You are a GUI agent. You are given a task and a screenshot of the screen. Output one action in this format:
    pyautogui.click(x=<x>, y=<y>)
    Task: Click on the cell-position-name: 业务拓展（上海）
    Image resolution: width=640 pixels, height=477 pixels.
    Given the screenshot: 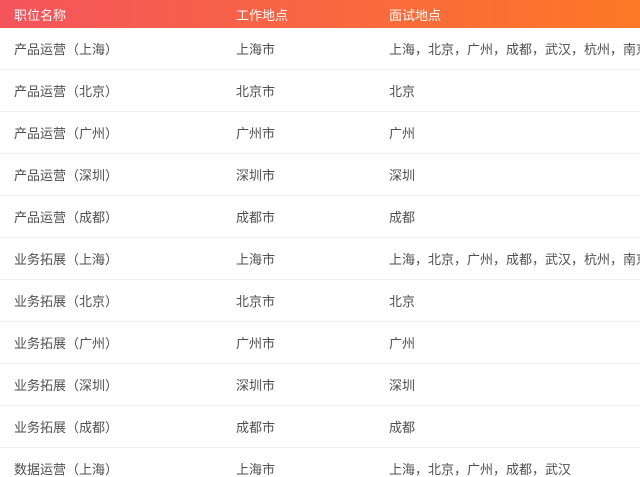 What is the action you would take?
    pyautogui.click(x=66, y=259)
    